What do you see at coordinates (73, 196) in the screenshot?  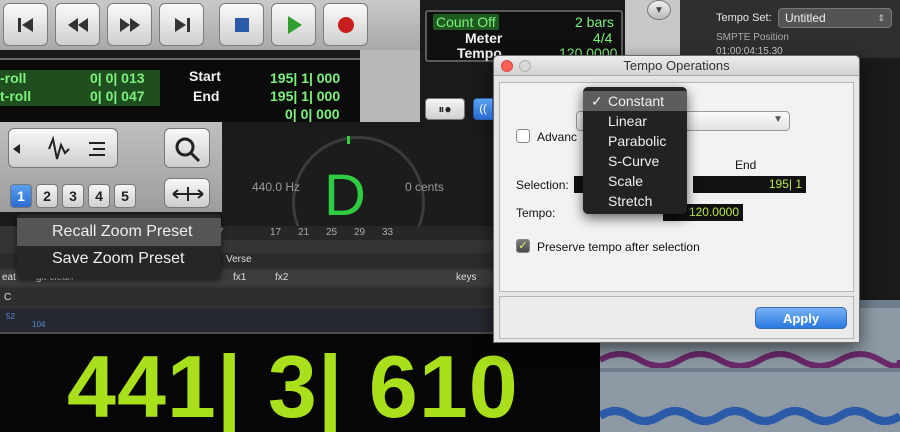 I see `zoom-preset-3: 3` at bounding box center [73, 196].